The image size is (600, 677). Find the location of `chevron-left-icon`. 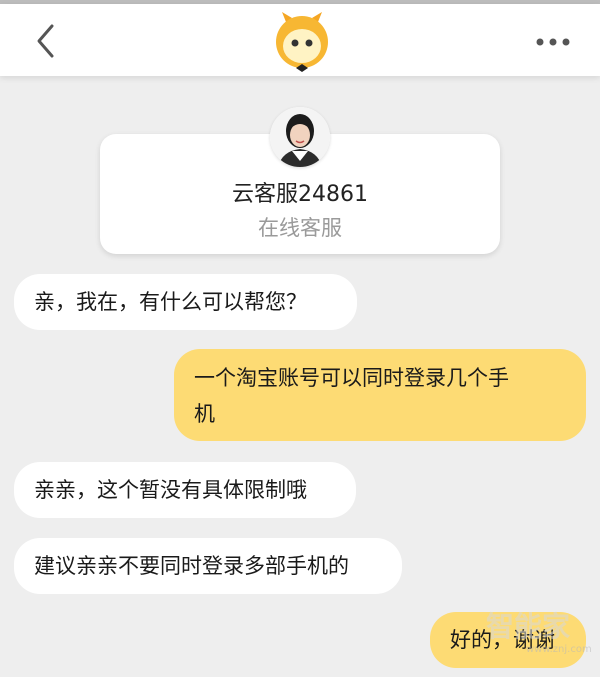

chevron-left-icon is located at coordinates (45, 41).